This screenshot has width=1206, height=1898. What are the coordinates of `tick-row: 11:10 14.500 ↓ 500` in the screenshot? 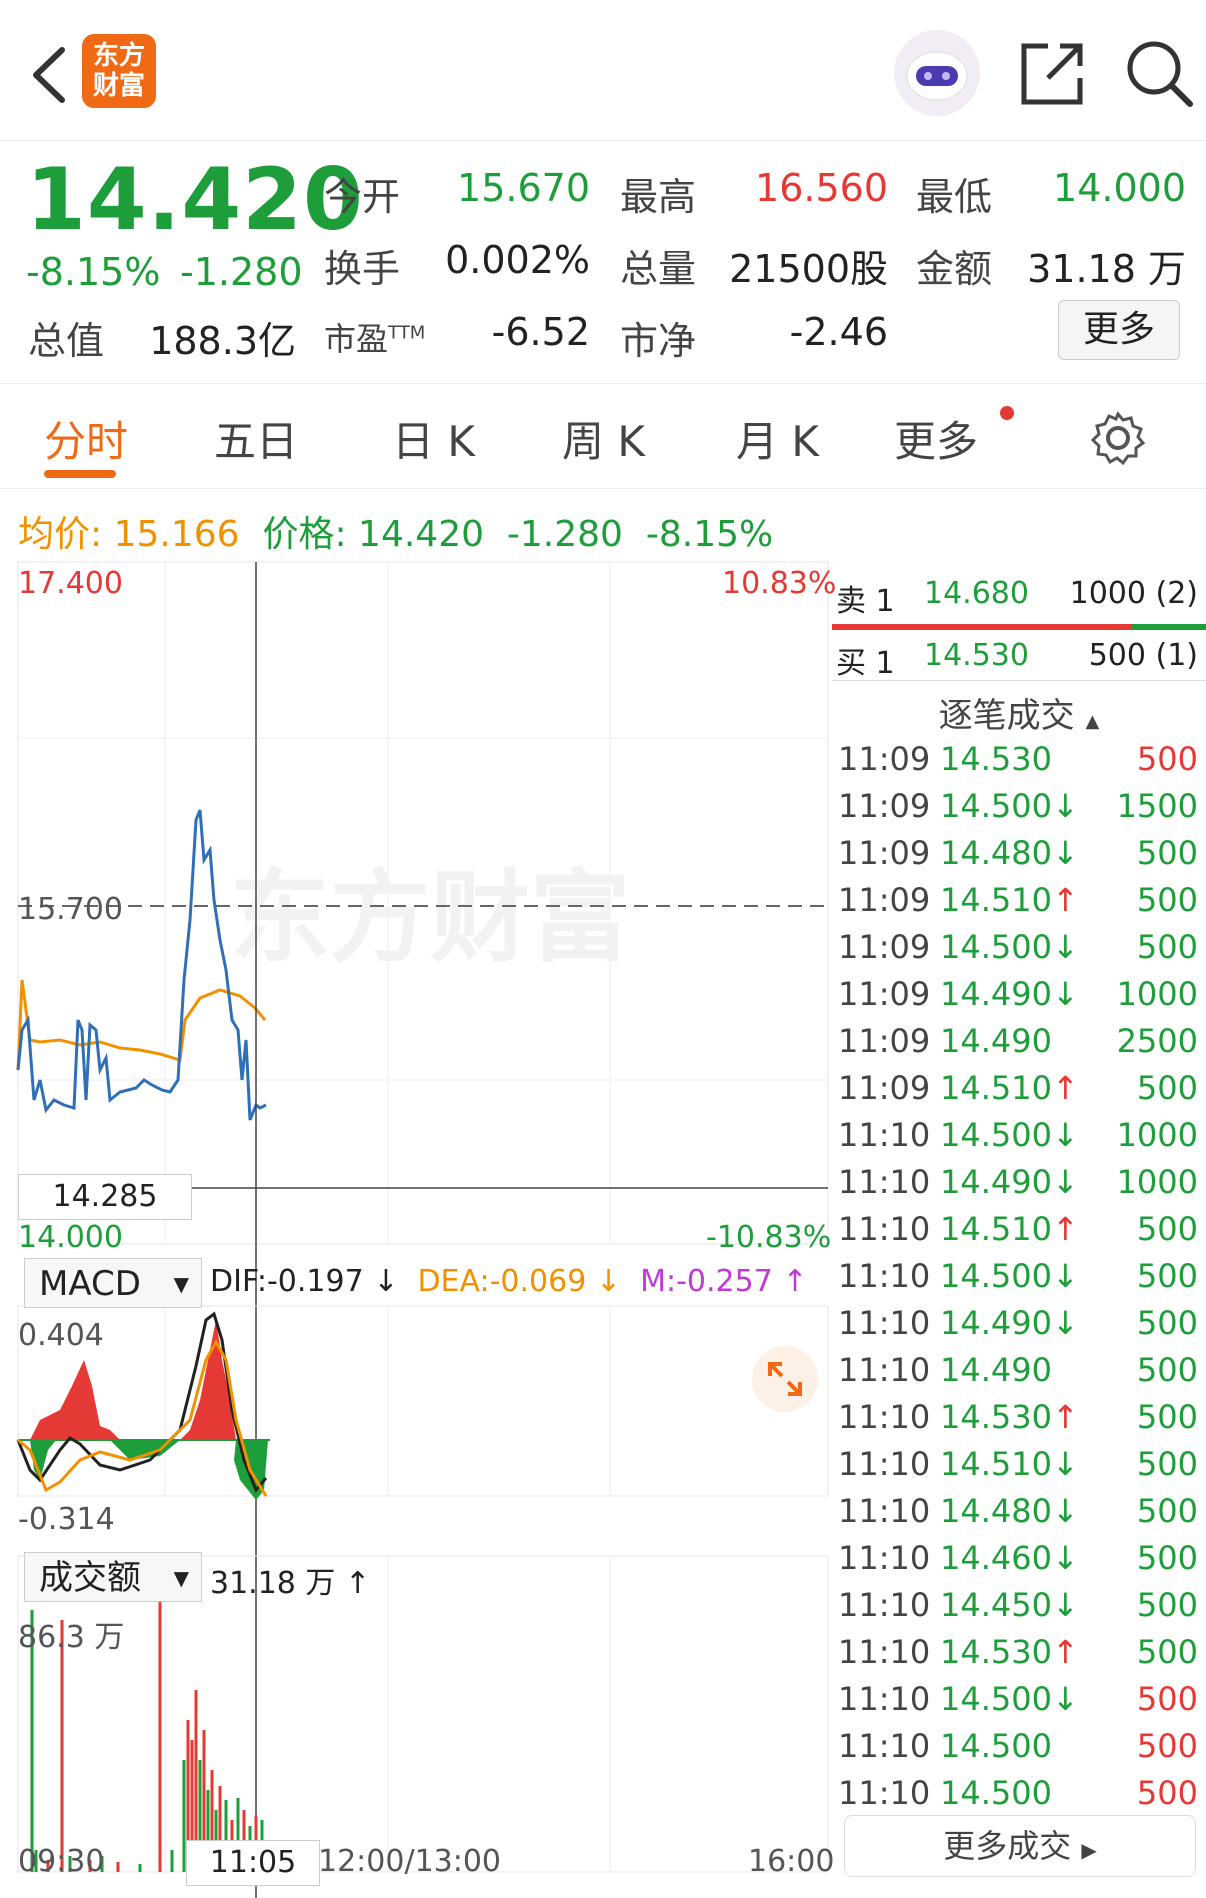 It's located at (1019, 1702).